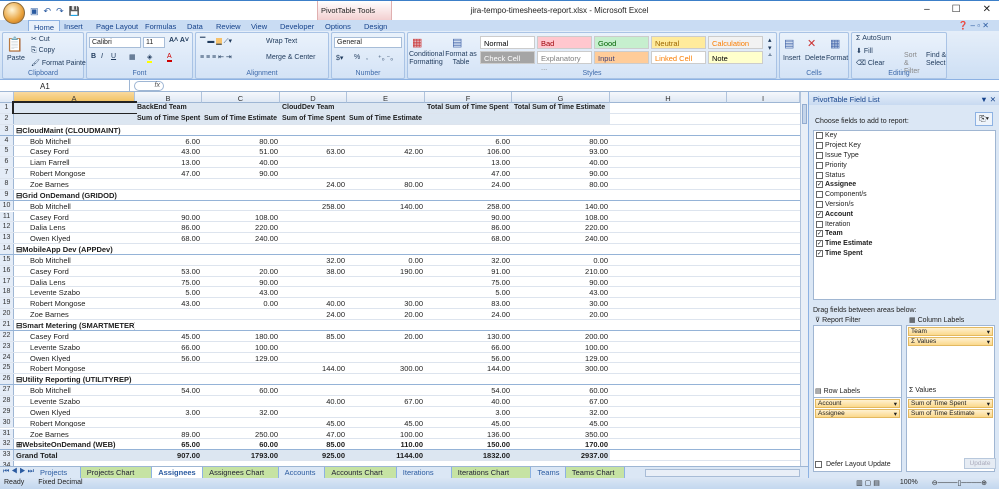 Image resolution: width=999 pixels, height=489 pixels. What do you see at coordinates (241, 336) in the screenshot?
I see `value-cell: 180.00` at bounding box center [241, 336].